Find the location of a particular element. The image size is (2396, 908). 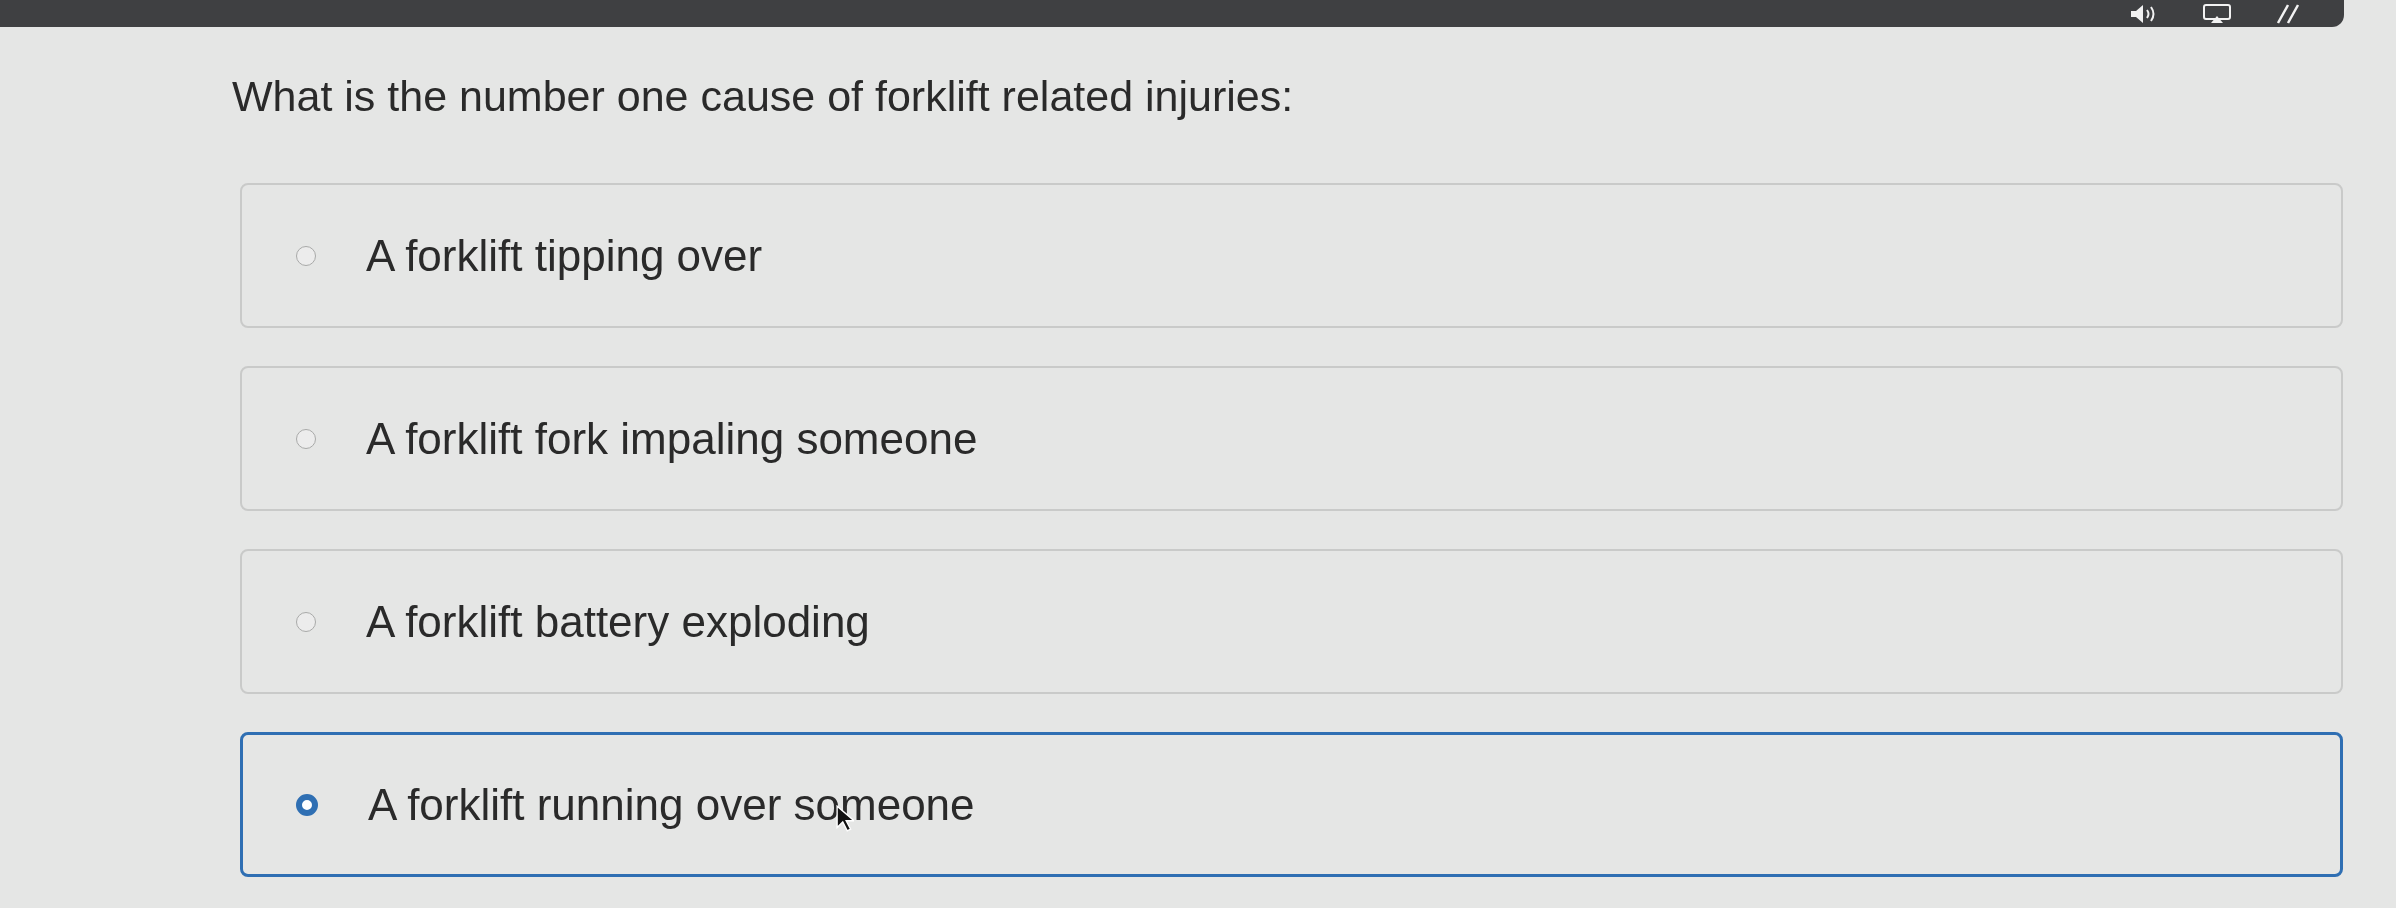

answer-option: A forklift battery exploding is located at coordinates (1291, 621).